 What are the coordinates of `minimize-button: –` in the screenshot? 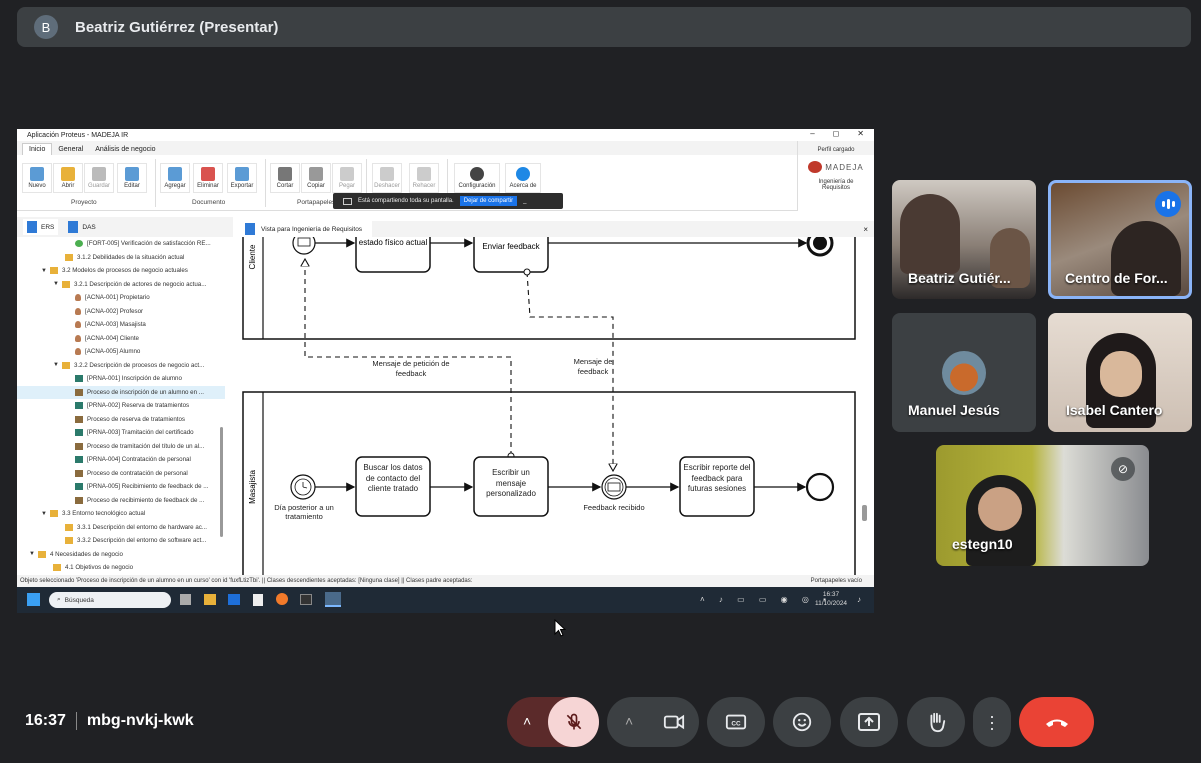 It's located at (812, 133).